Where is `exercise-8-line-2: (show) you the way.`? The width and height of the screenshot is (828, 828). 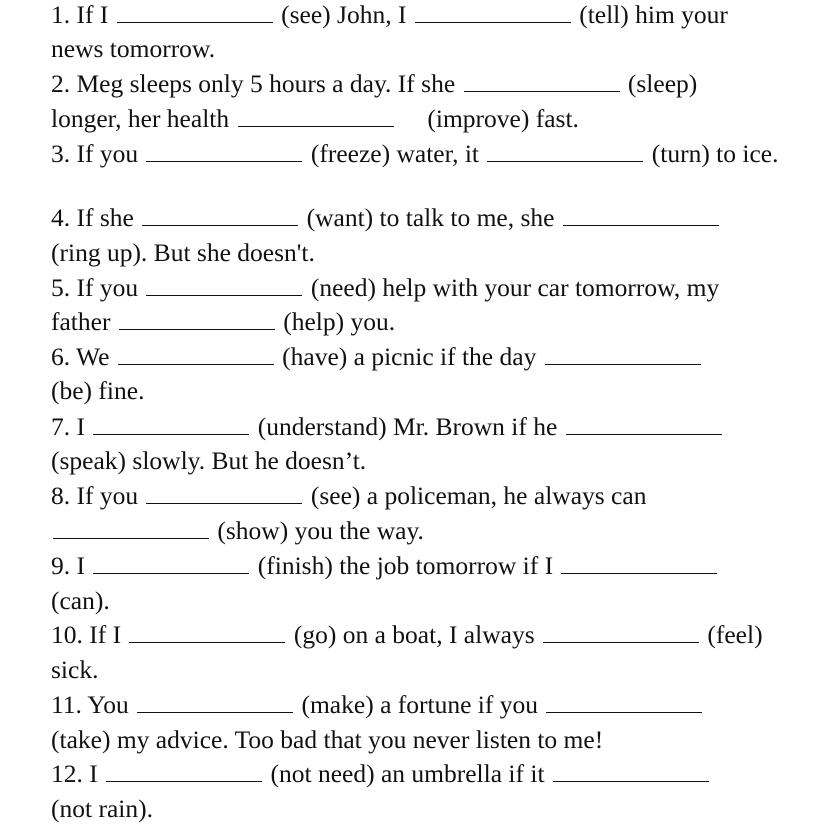
exercise-8-line-2: (show) you the way. is located at coordinates (237, 531).